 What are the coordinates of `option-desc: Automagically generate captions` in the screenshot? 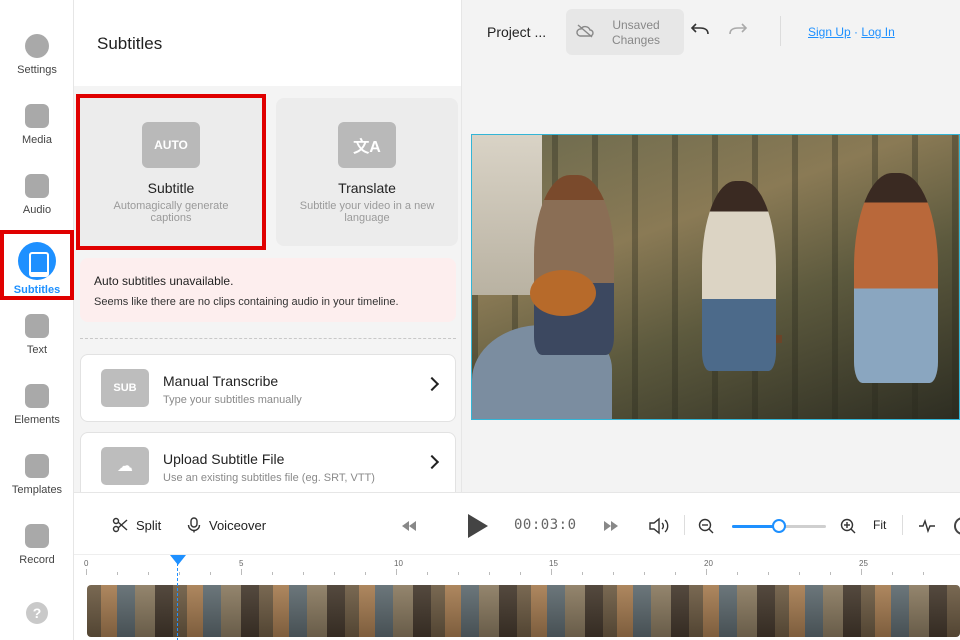 It's located at (171, 212).